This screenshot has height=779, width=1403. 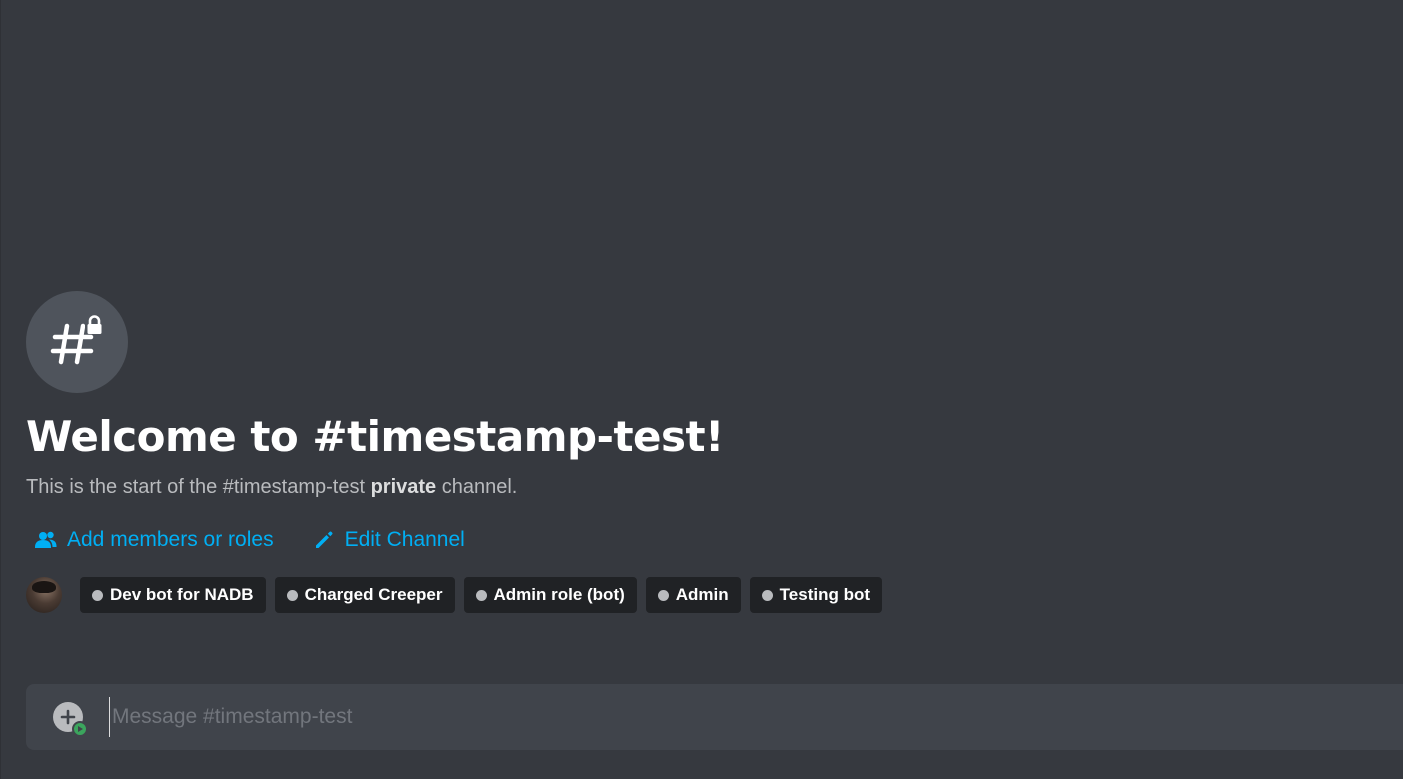 What do you see at coordinates (80, 729) in the screenshot?
I see `play-badge-icon` at bounding box center [80, 729].